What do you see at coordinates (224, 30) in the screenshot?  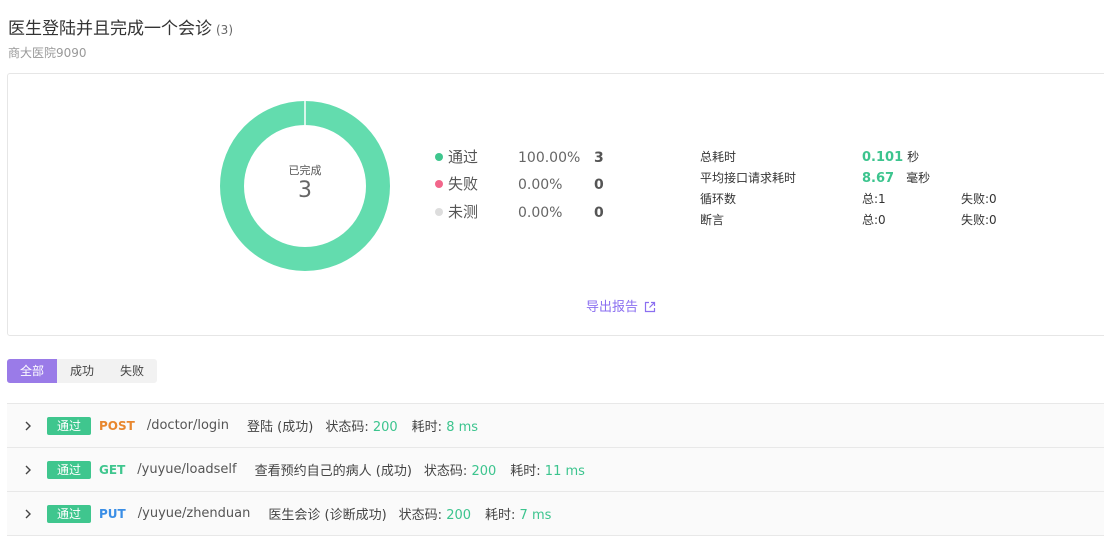 I see `title-count: (3)` at bounding box center [224, 30].